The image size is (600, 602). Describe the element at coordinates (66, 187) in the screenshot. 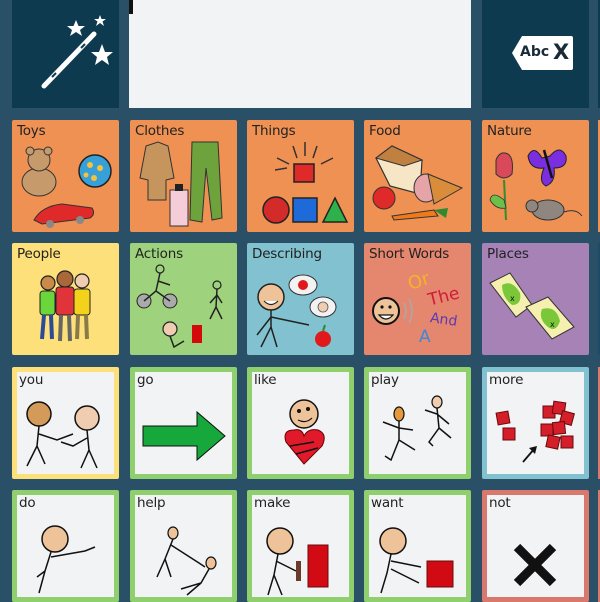

I see `teddy-bear-ball-car-icon` at that location.